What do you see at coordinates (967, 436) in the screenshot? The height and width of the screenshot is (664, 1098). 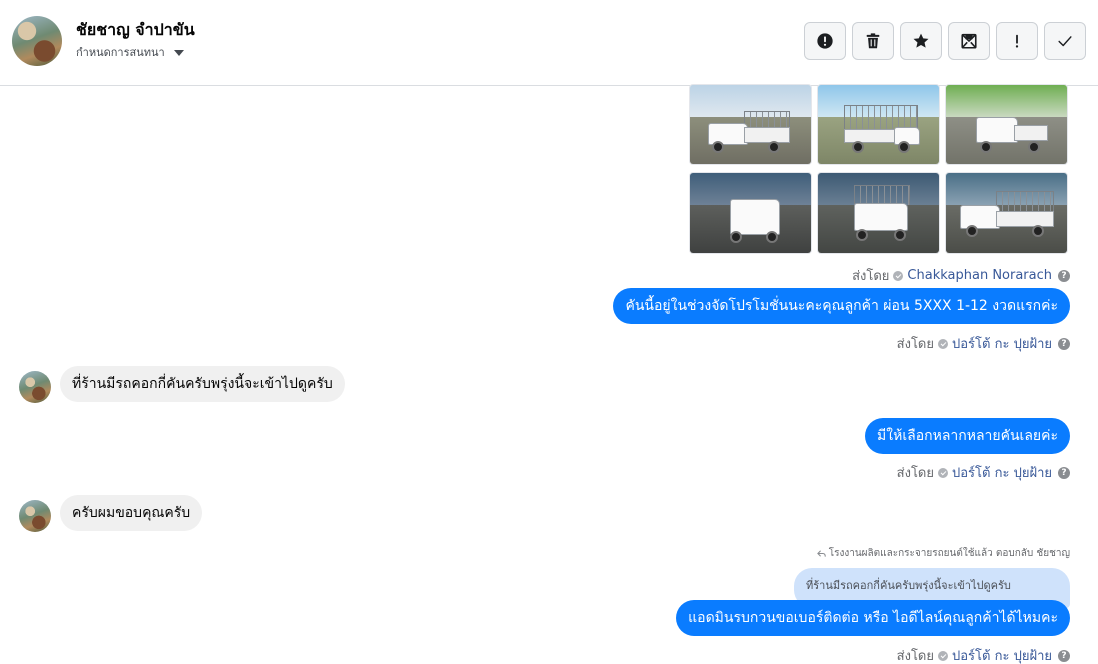 I see `outgoing-message-bubble: มีให้เลือกหลากหลายคันเลยค่ะ` at bounding box center [967, 436].